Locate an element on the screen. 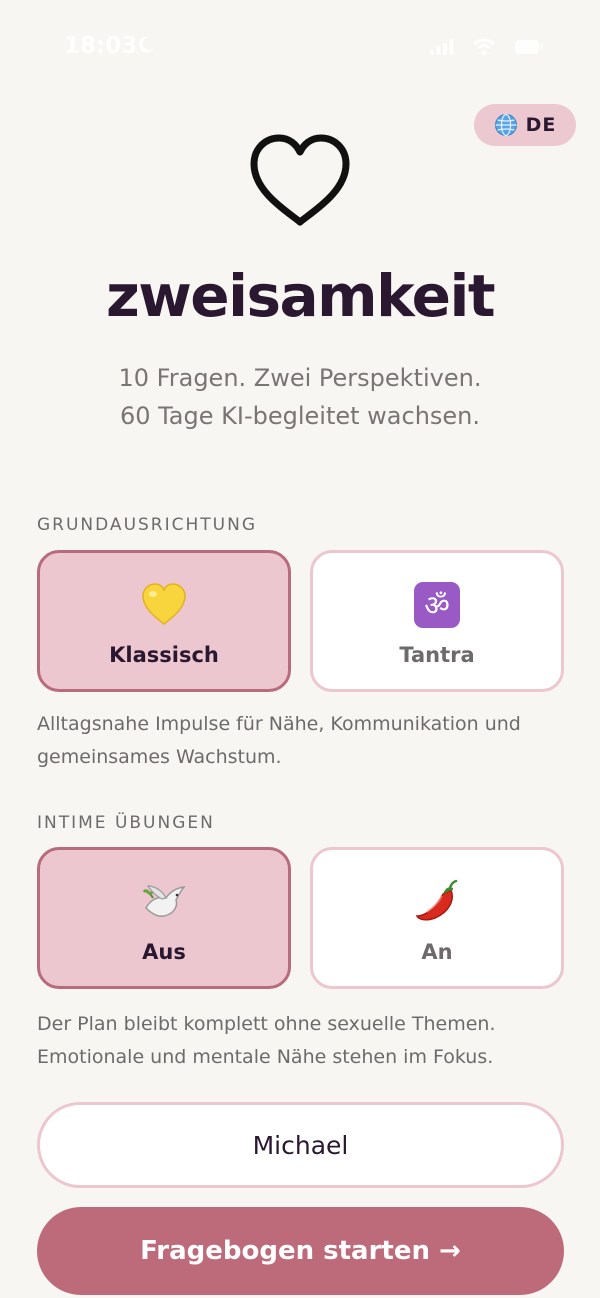 Image resolution: width=600 pixels, height=1298 pixels. moon-icon is located at coordinates (146, 44).